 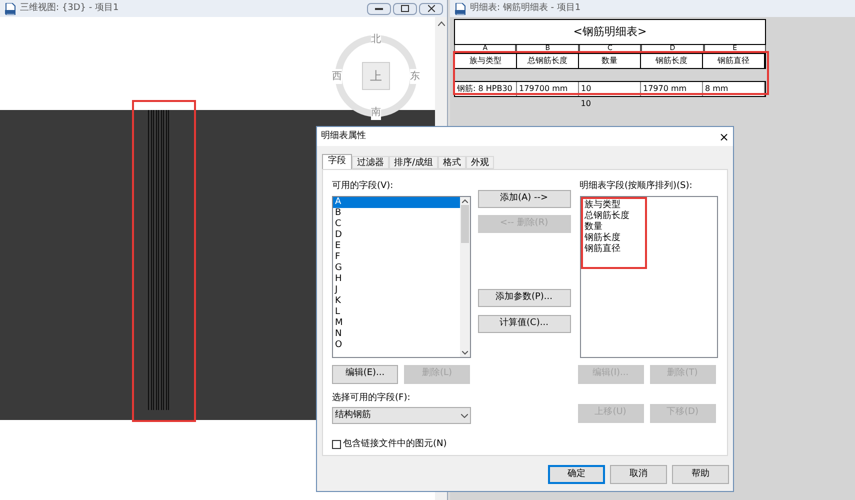 What do you see at coordinates (734, 61) in the screenshot?
I see `column-header: 钢筋直径` at bounding box center [734, 61].